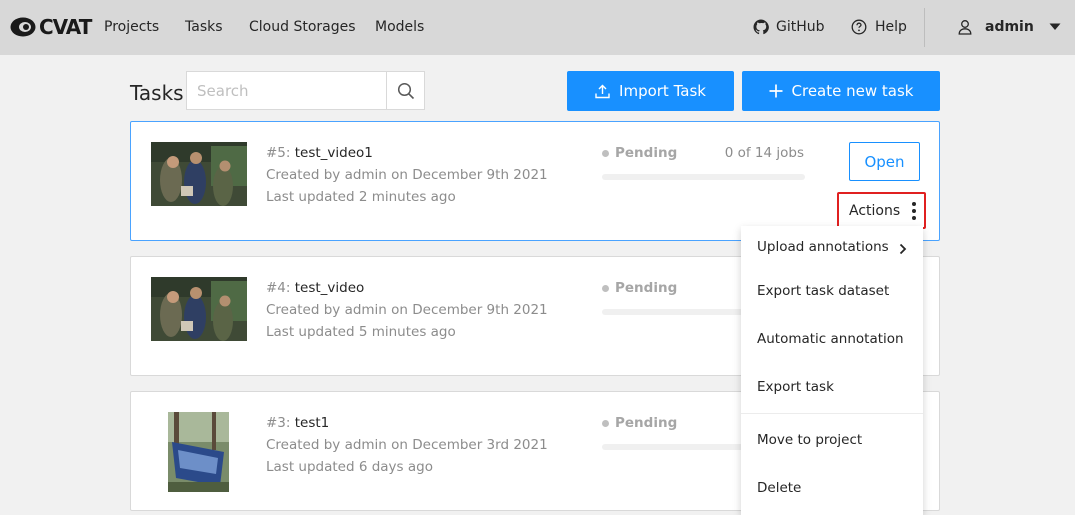  I want to click on nav-tasks: Tasks, so click(204, 27).